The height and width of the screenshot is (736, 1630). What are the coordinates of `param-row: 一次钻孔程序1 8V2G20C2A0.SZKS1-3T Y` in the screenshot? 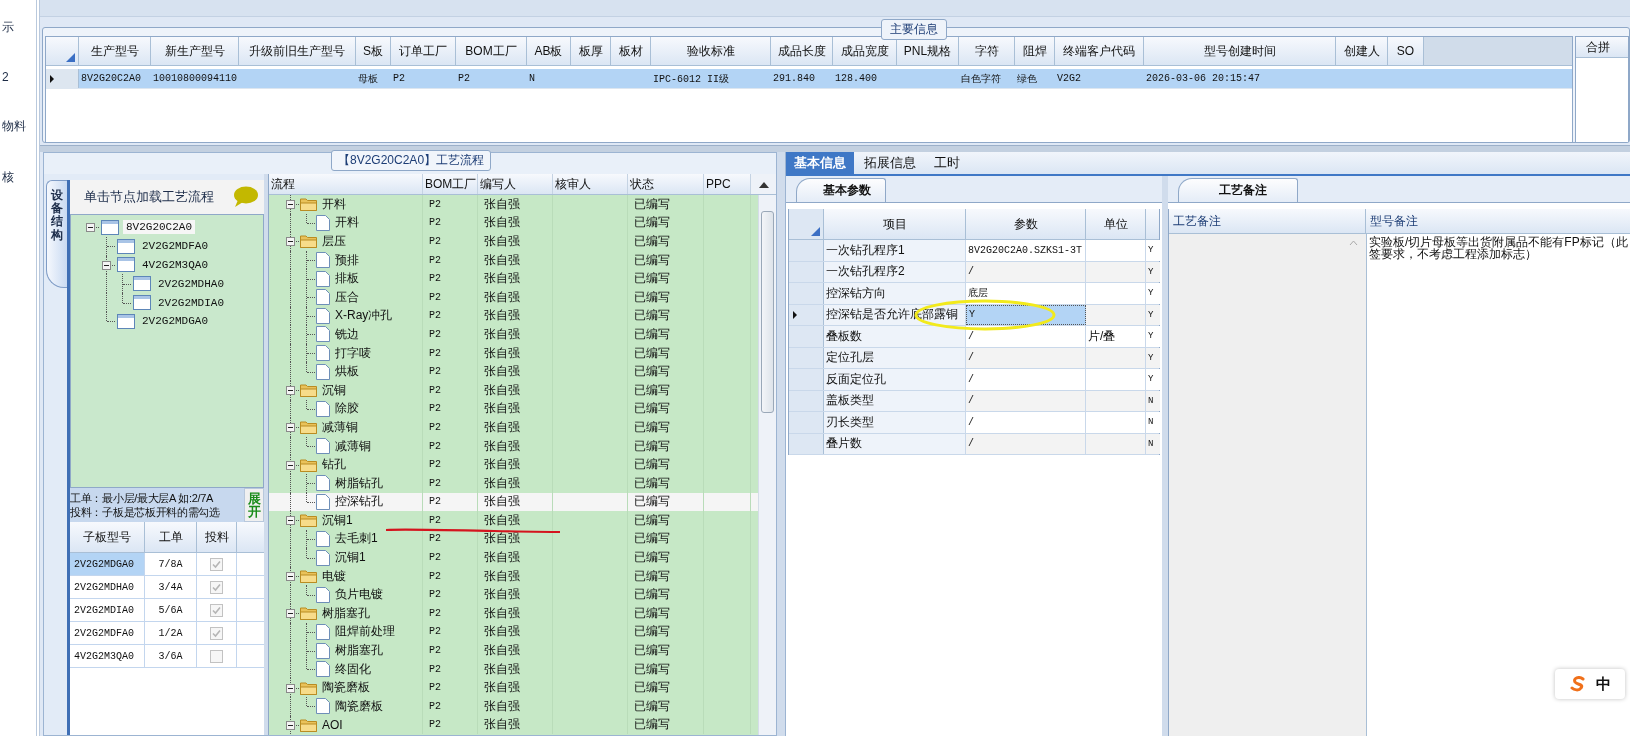 It's located at (974, 251).